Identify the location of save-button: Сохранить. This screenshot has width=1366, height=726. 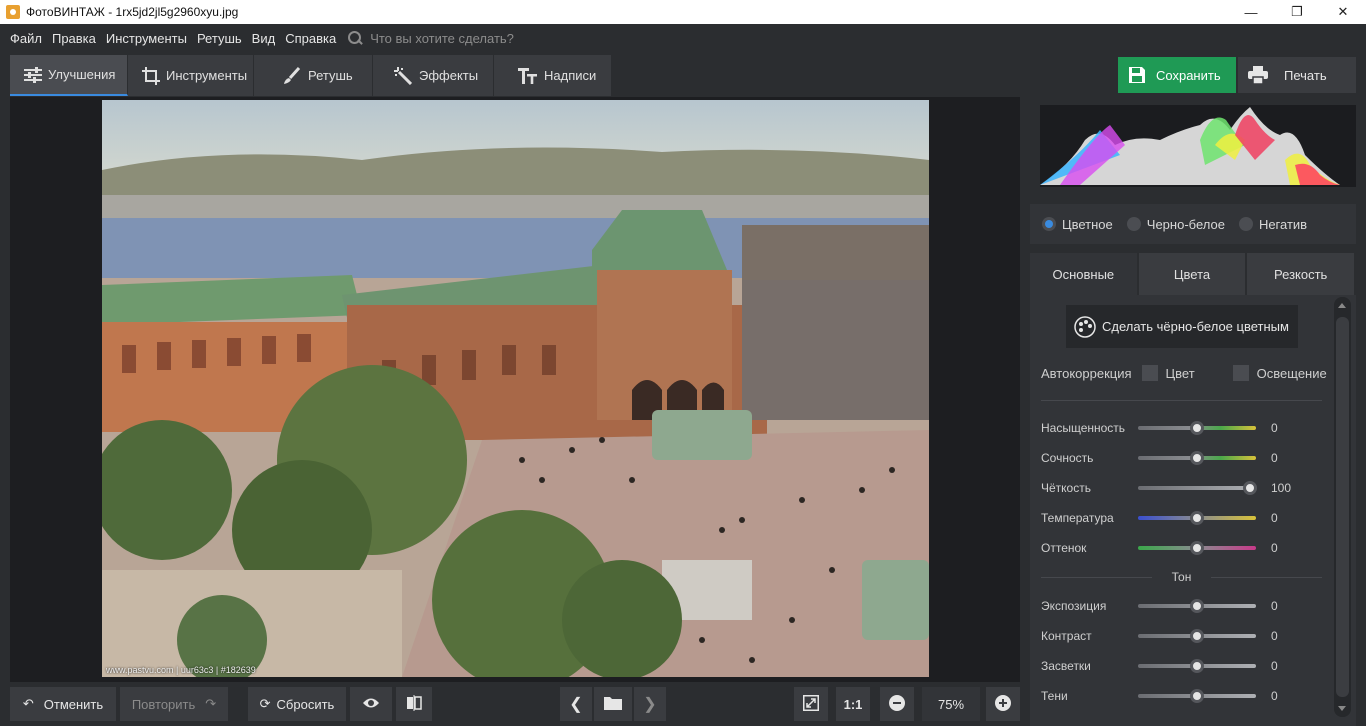
(1177, 75).